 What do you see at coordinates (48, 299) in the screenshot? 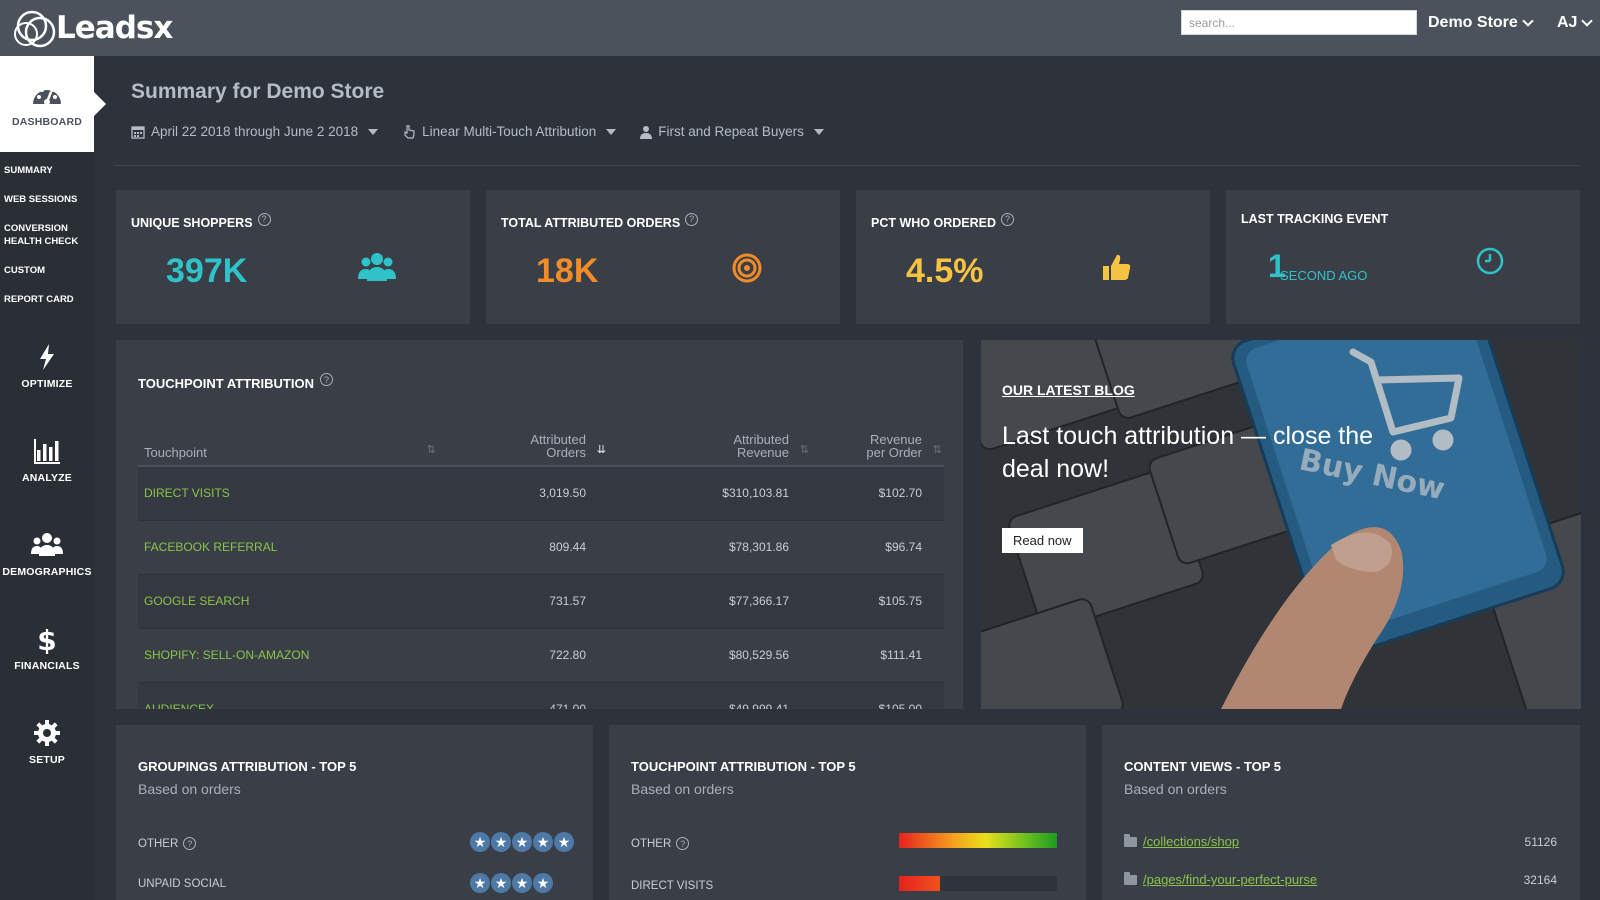
I see `subnav-report-card: REPORT CARD` at bounding box center [48, 299].